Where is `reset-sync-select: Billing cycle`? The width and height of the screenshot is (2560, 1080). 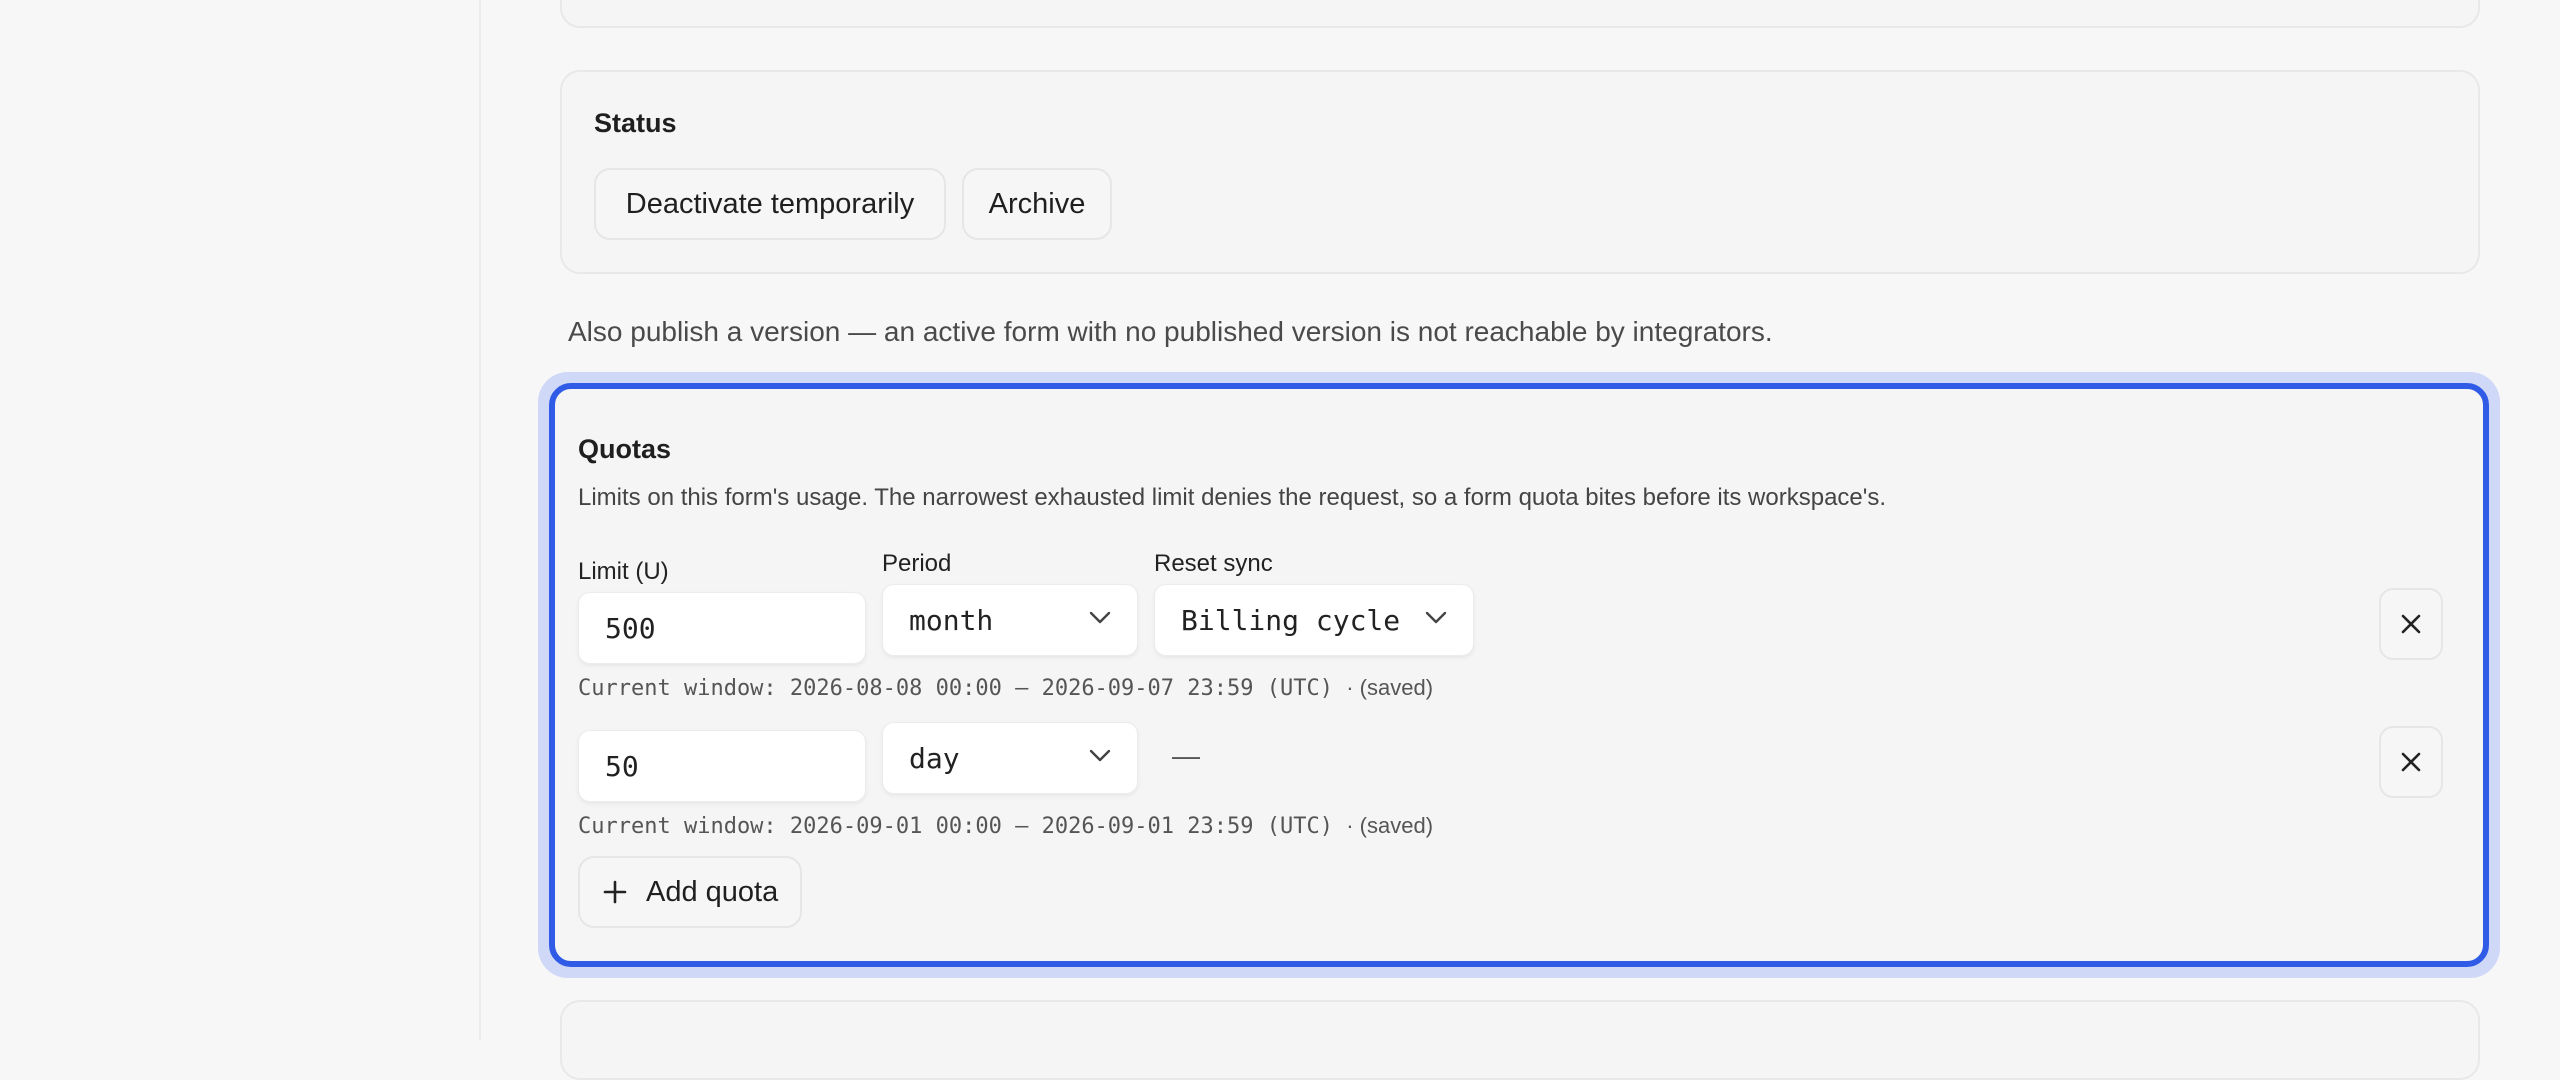 reset-sync-select: Billing cycle is located at coordinates (1314, 620).